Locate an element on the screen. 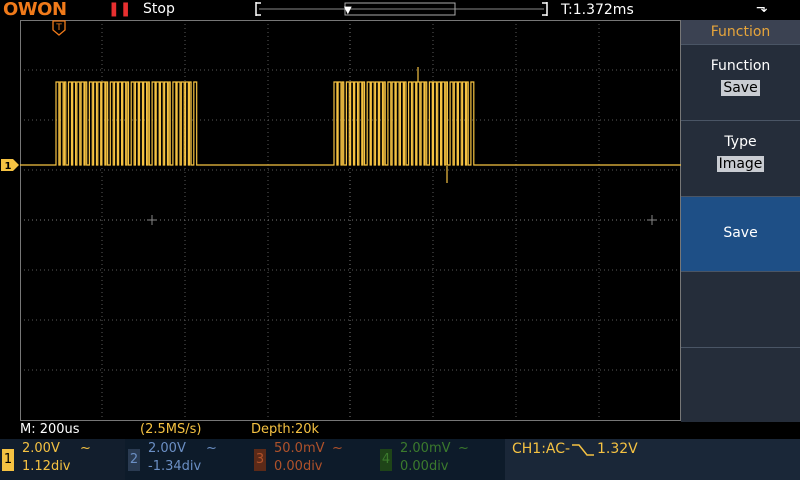  svg-text: T is located at coordinates (58, 28).